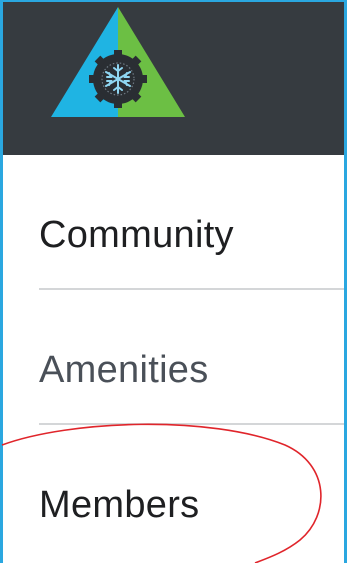 The width and height of the screenshot is (347, 563). I want to click on nav-item-label: Amenities, so click(124, 370).